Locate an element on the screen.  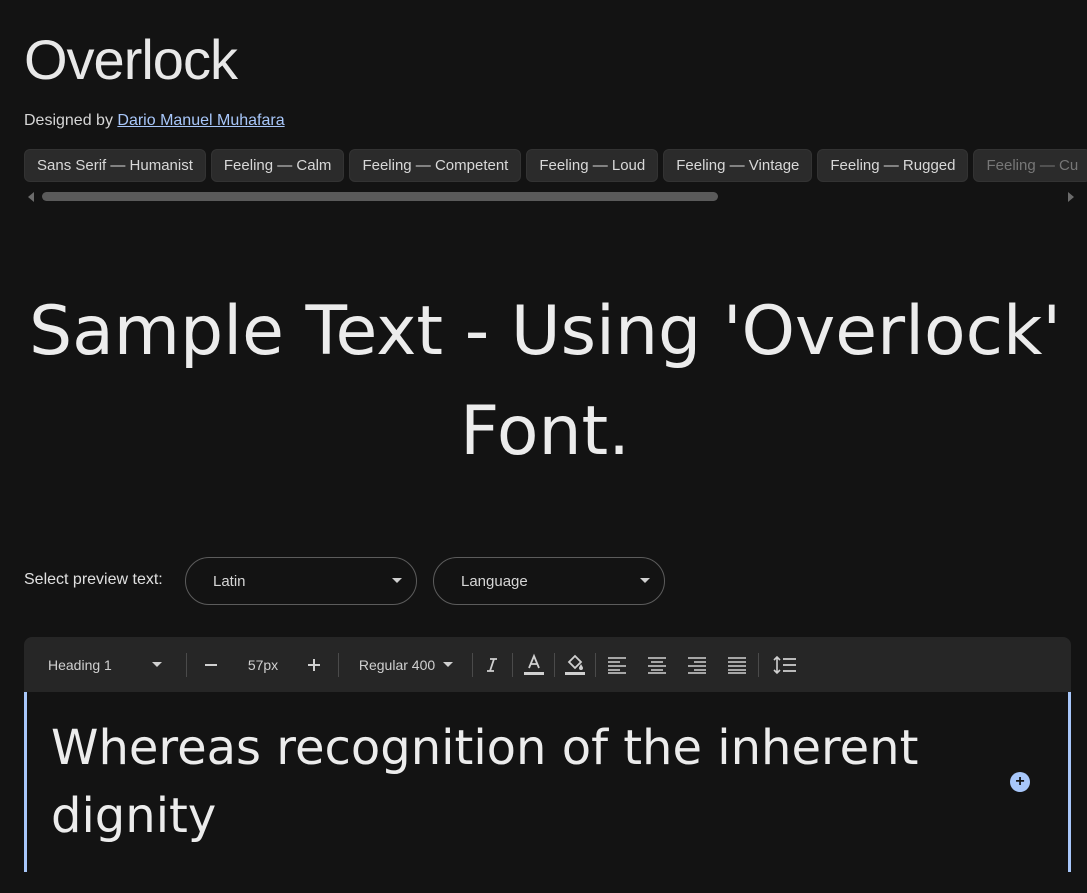
scrollbar-thumb is located at coordinates (380, 196).